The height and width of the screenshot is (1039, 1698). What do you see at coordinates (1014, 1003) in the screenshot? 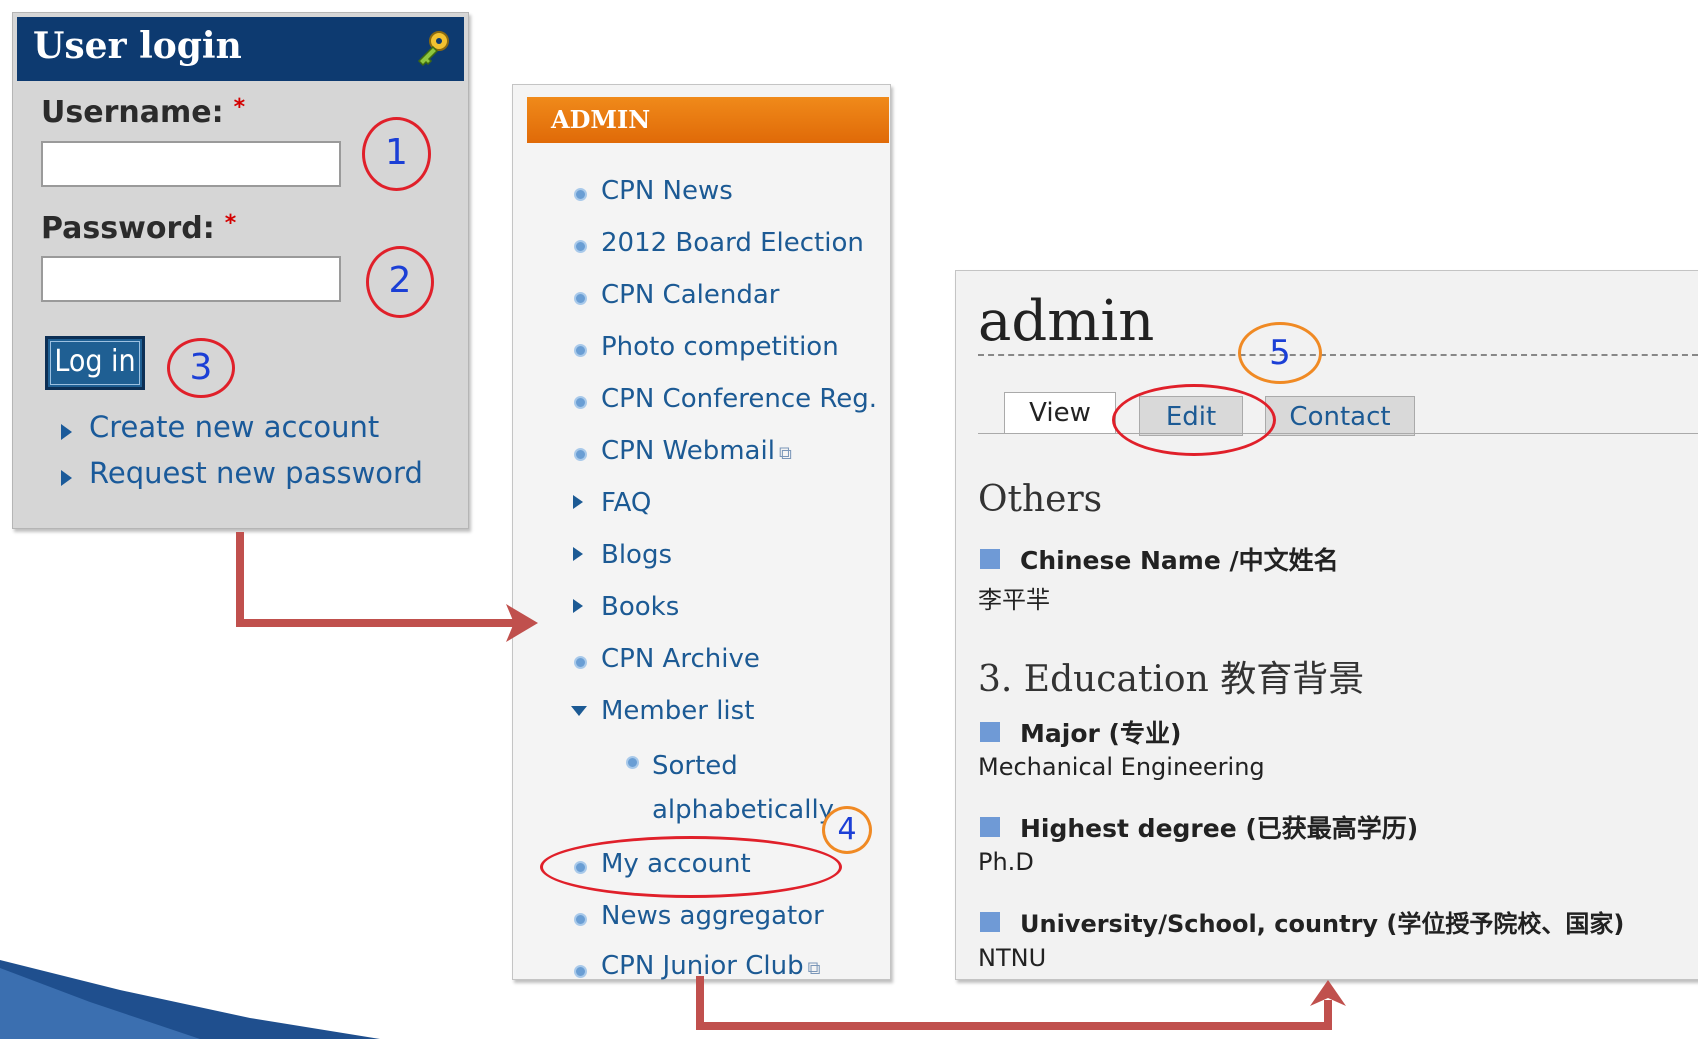
I see `arrow-menu-to-profile` at bounding box center [1014, 1003].